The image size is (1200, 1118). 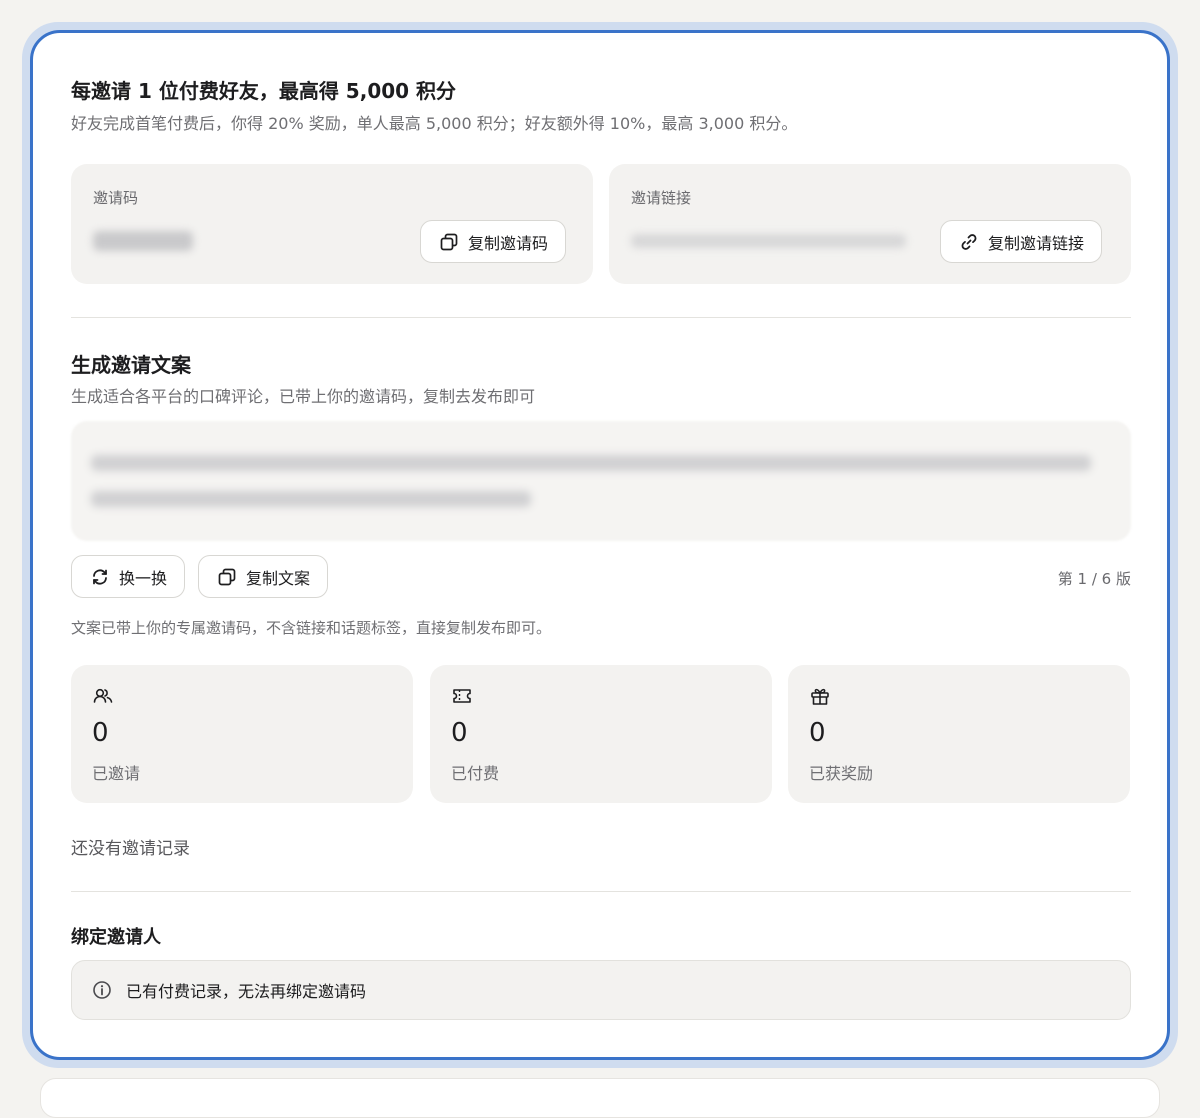 I want to click on stat-card-rewarded: 0 已获奖励, so click(x=959, y=734).